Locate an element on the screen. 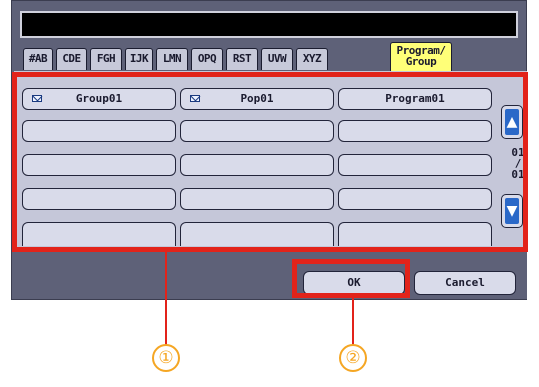 The image size is (539, 387). highlight-ok-button is located at coordinates (351, 278).